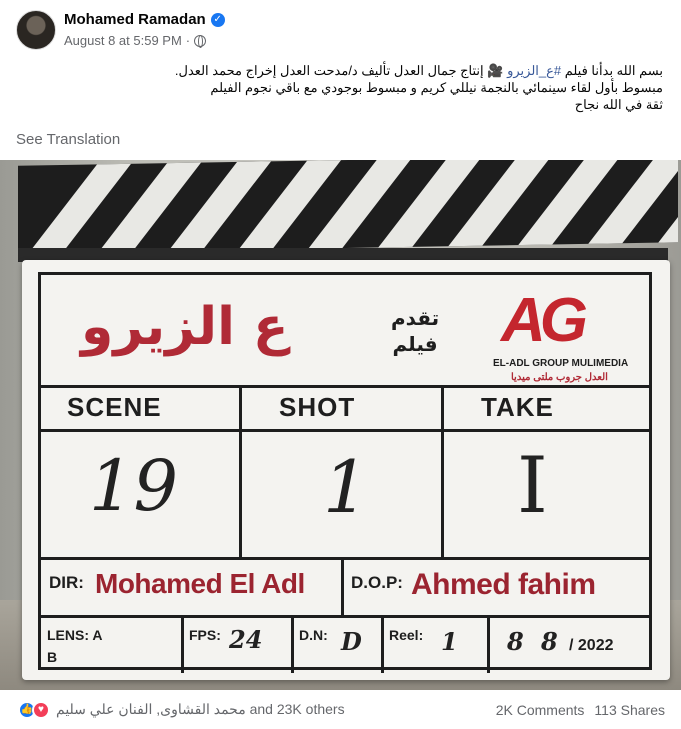  Describe the element at coordinates (123, 40) in the screenshot. I see `post-timestamp: August 8 at 5:59 PM` at that location.